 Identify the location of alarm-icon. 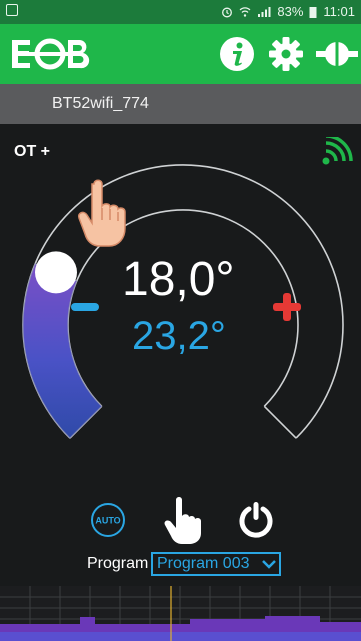
(227, 12).